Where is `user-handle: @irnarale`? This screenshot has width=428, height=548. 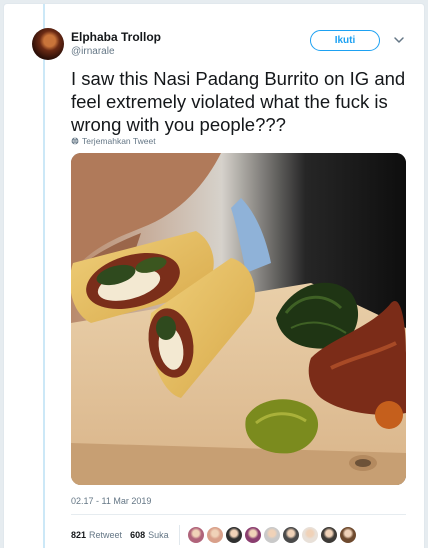
user-handle: @irnarale is located at coordinates (93, 51).